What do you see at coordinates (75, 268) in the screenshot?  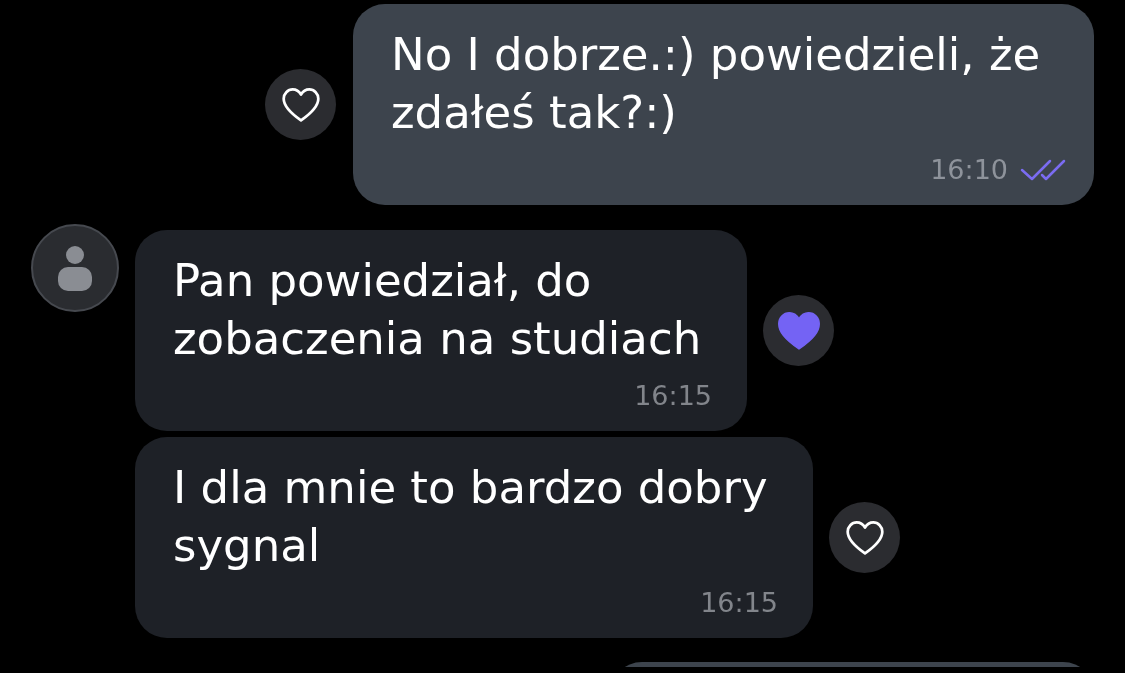 I see `person-icon` at bounding box center [75, 268].